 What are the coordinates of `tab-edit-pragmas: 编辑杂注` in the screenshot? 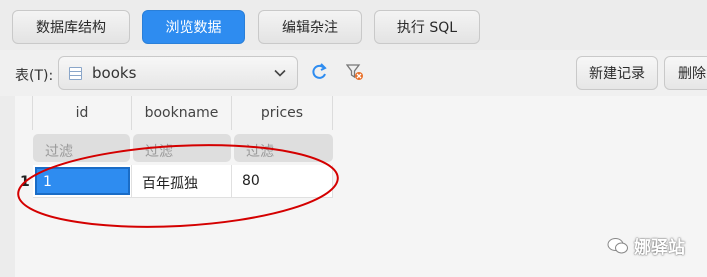 It's located at (310, 27).